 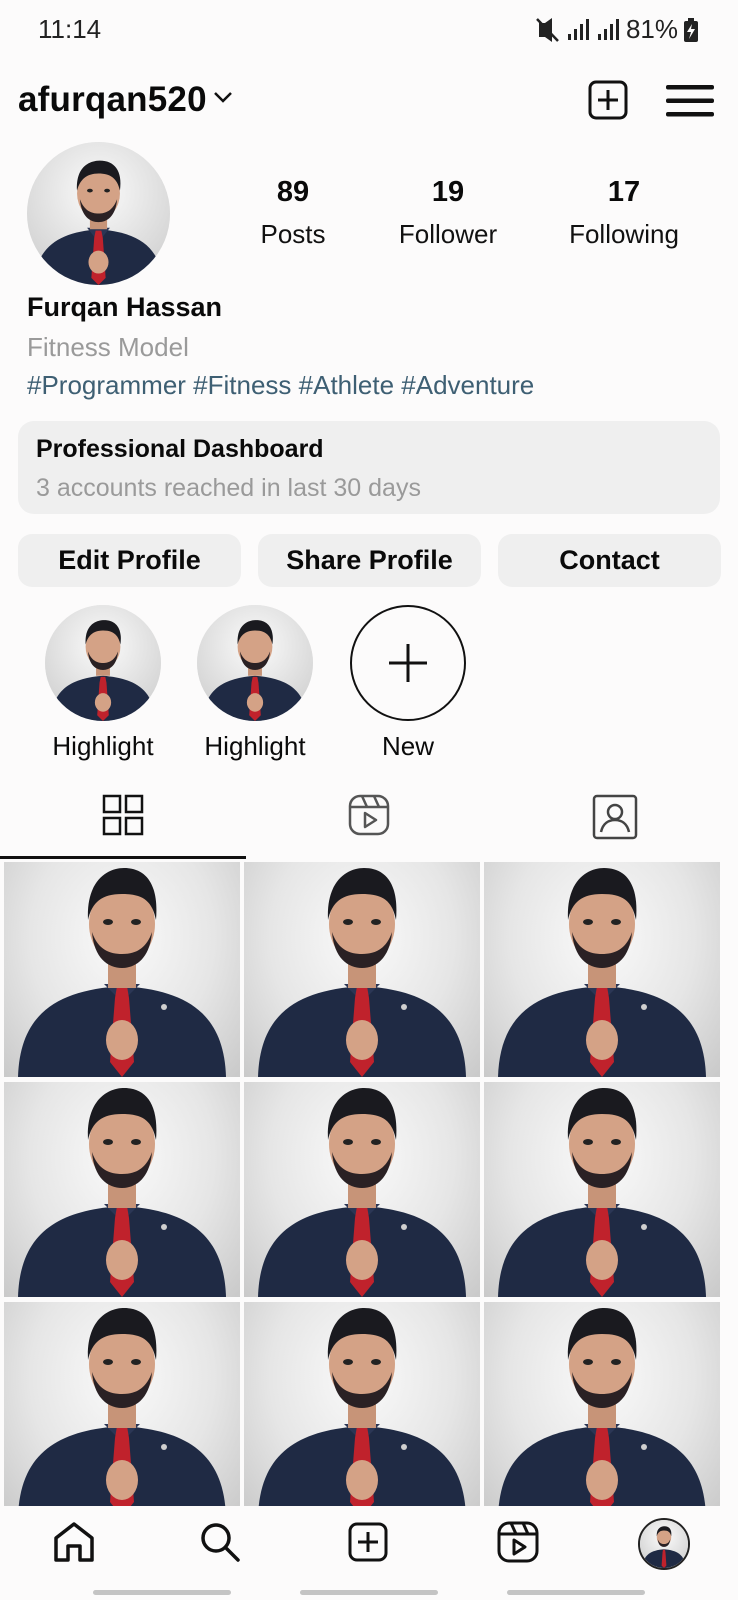 I want to click on following-label: Following, so click(x=624, y=234).